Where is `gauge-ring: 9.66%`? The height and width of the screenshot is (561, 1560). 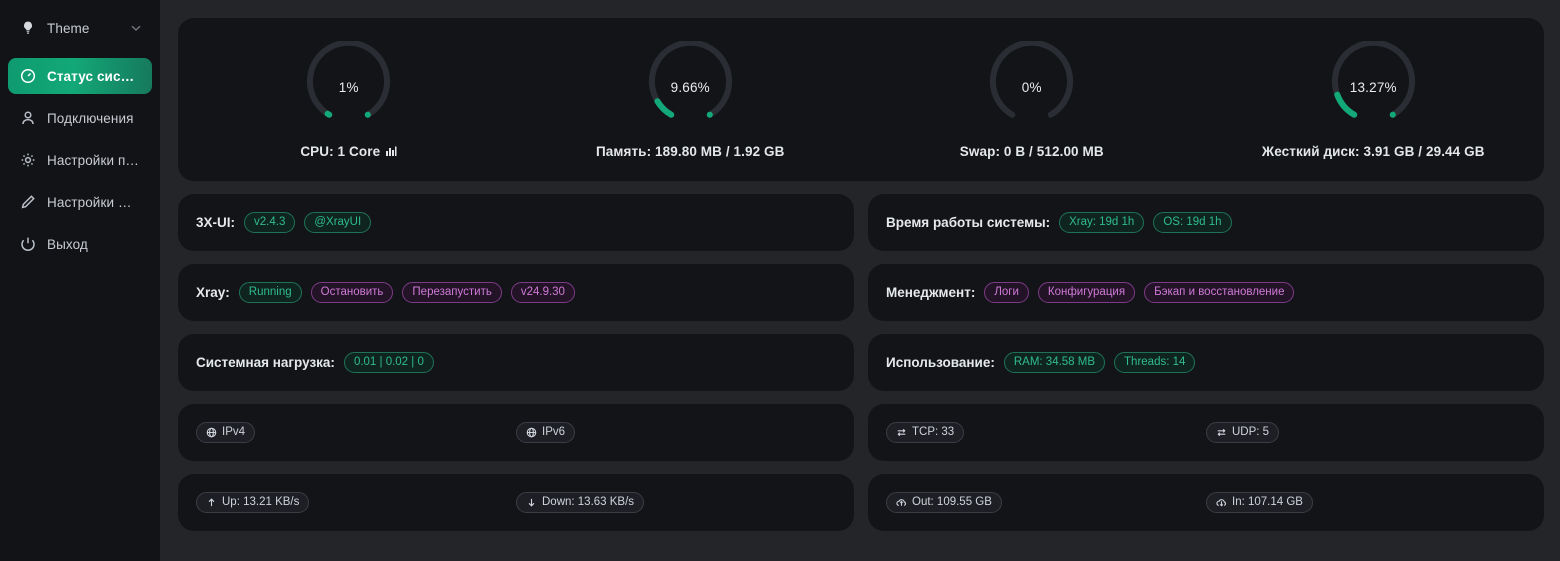 gauge-ring: 9.66% is located at coordinates (690, 87).